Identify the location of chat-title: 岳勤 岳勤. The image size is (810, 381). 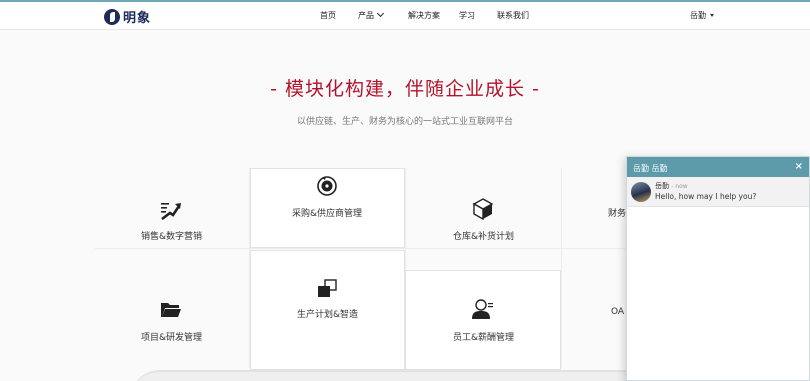
(650, 168).